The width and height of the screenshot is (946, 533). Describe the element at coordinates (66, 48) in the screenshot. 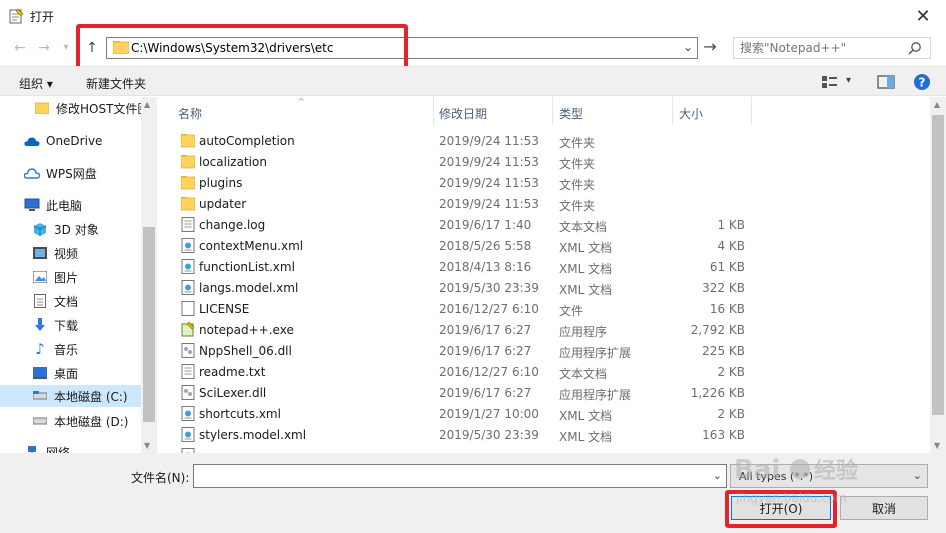

I see `recent-dropdown-icon: ▾` at that location.